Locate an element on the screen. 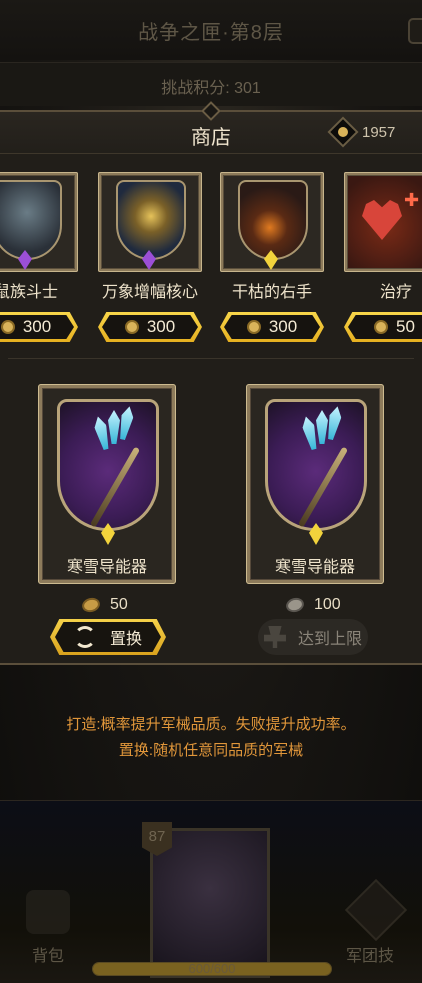 This screenshot has width=422, height=983. legion-skill-label: 军团技 is located at coordinates (370, 954).